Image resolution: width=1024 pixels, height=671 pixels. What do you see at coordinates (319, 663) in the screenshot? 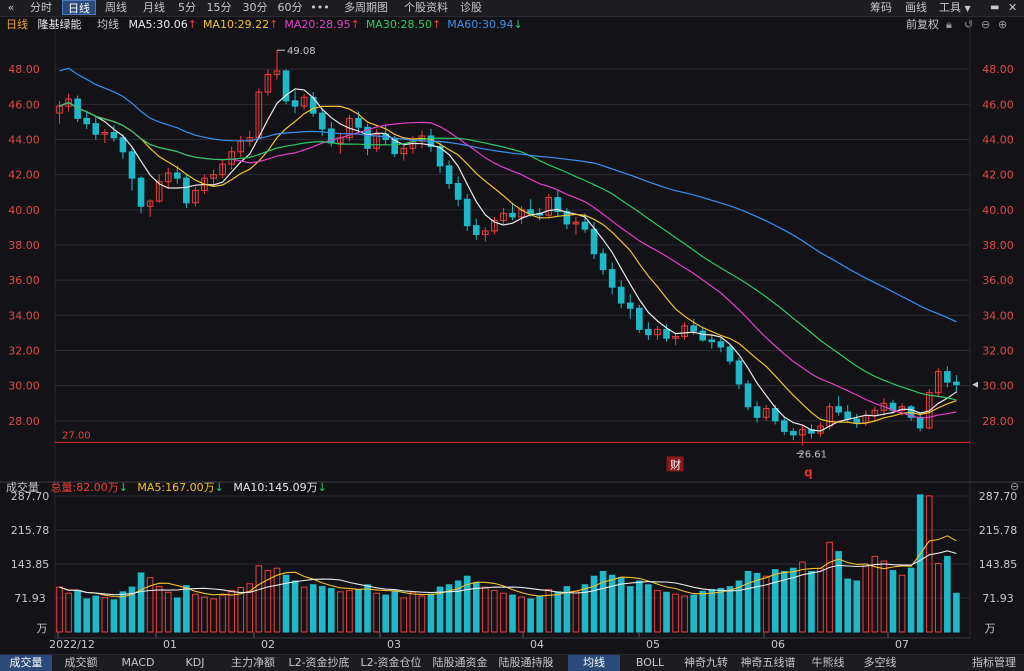
I see `indicator-tab: L2-资金抄底` at bounding box center [319, 663].